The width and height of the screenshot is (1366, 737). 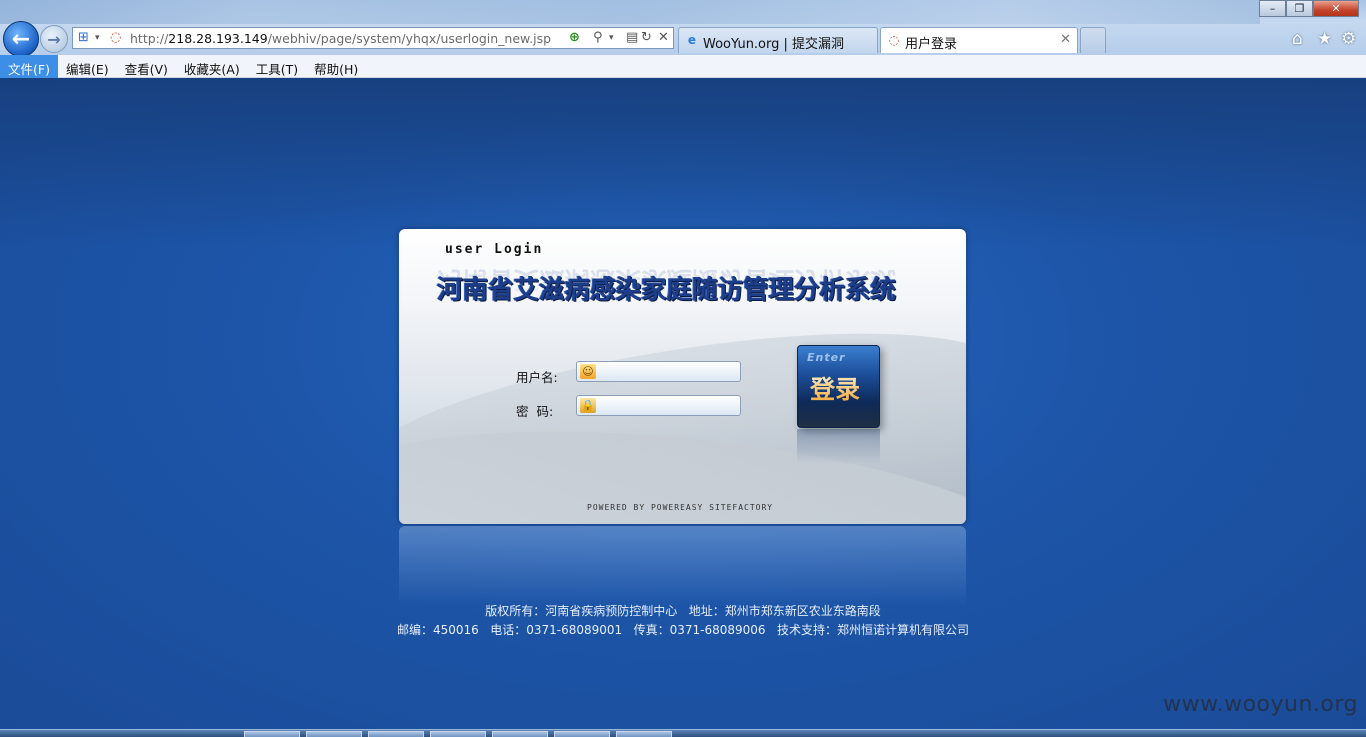 I want to click on username-input, so click(x=668, y=371).